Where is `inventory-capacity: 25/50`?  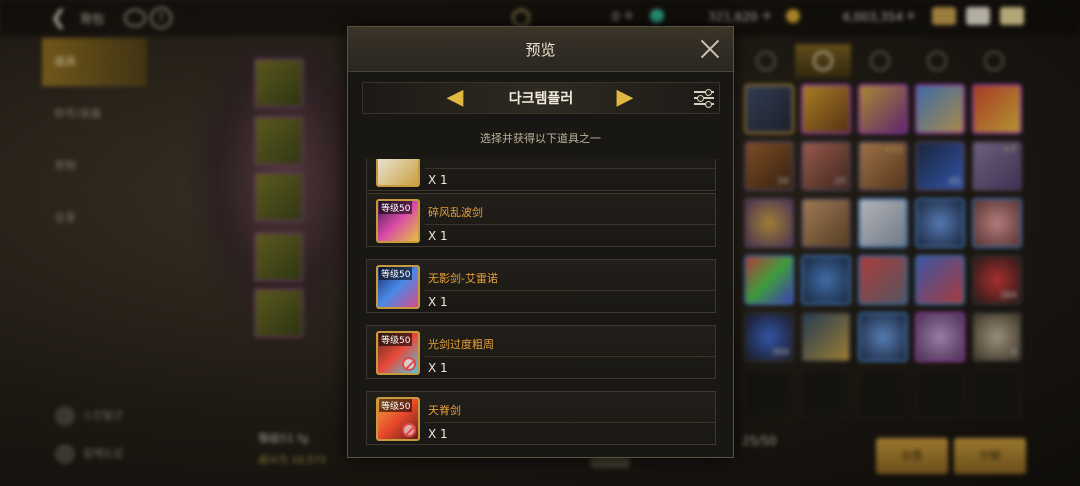
inventory-capacity: 25/50 is located at coordinates (759, 441).